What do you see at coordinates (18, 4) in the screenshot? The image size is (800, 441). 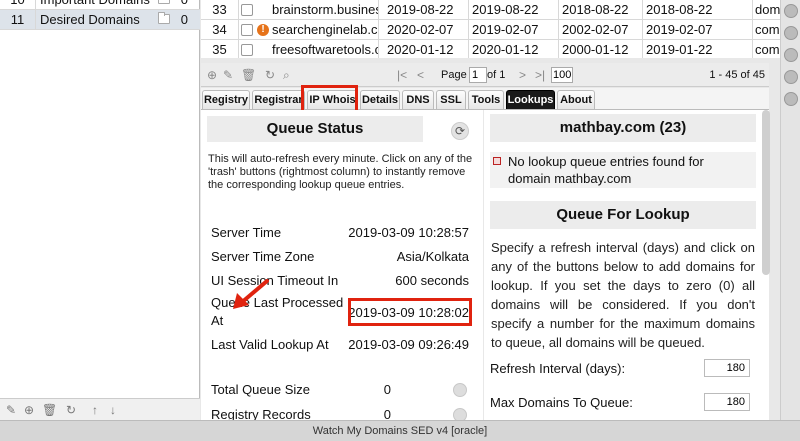 I see `category-num: 10` at bounding box center [18, 4].